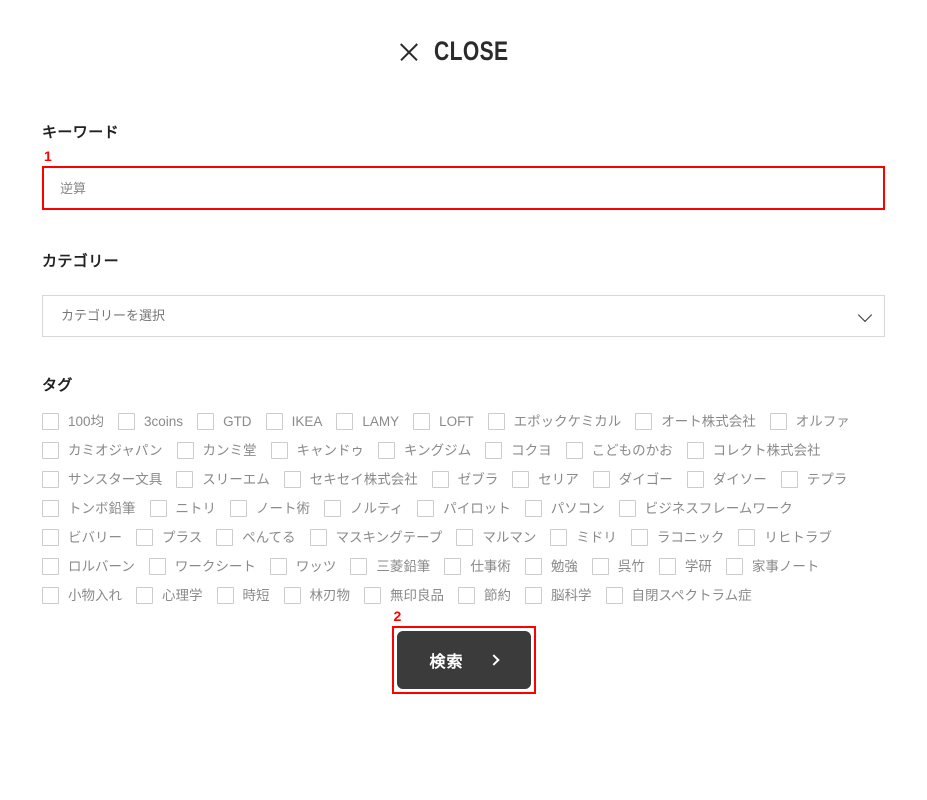 The width and height of the screenshot is (927, 800). What do you see at coordinates (89, 508) in the screenshot?
I see `tag-checkbox-item: トンボ鉛筆` at bounding box center [89, 508].